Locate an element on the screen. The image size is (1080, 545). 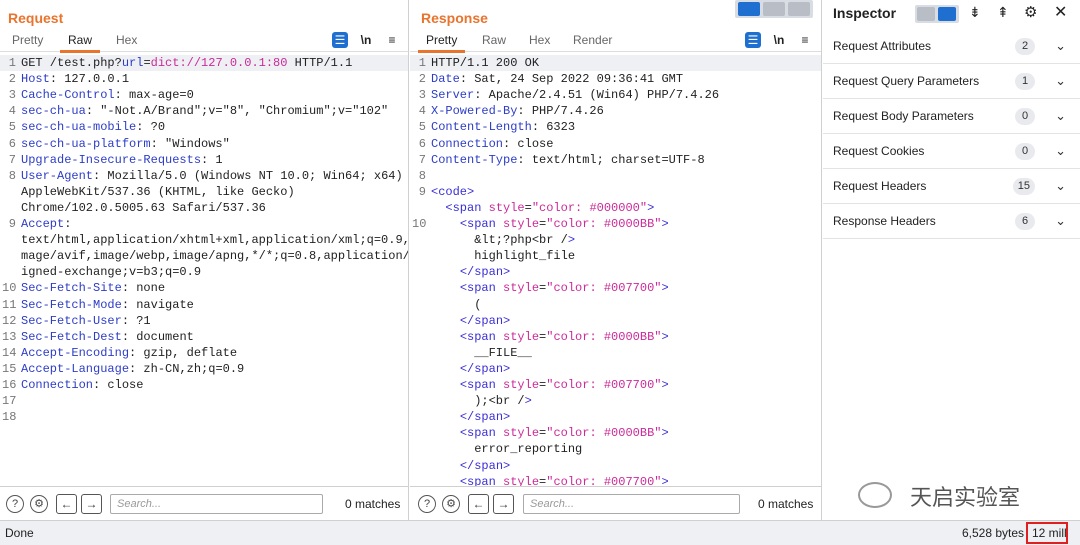
code-text: sec-ch-ua-platform: "Windows" is located at coordinates (125, 143).